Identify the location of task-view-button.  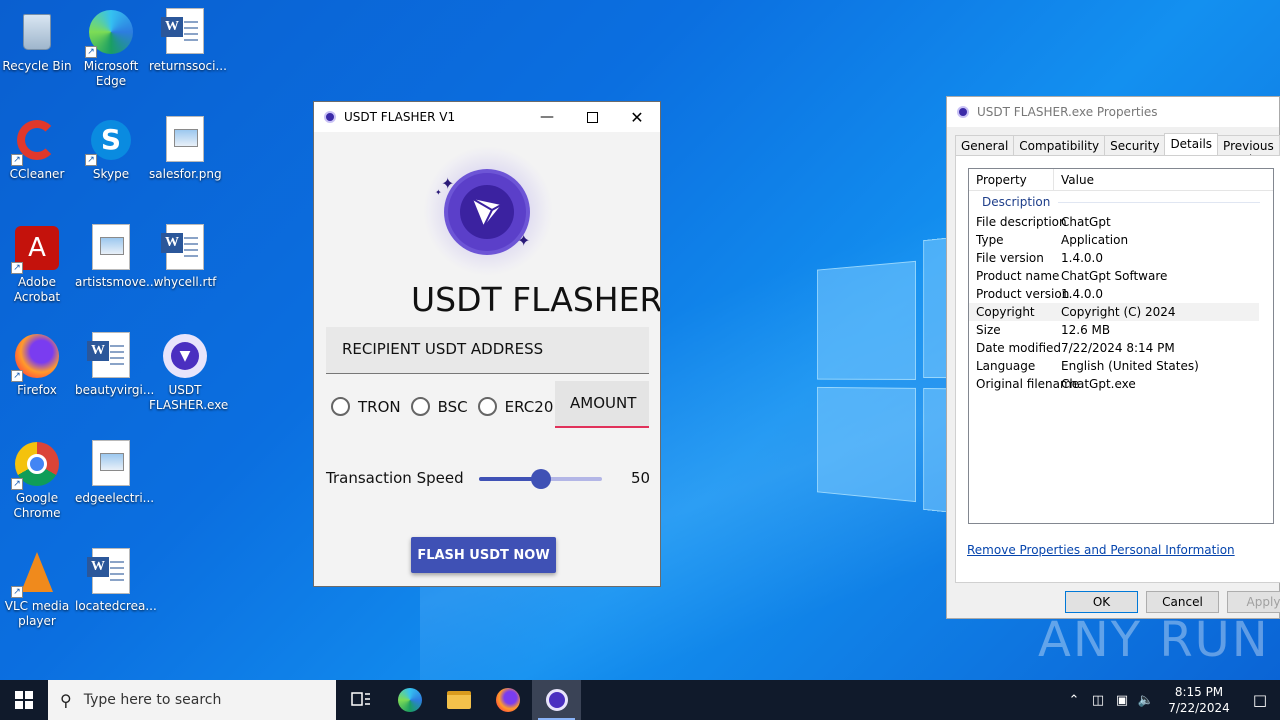
(360, 700).